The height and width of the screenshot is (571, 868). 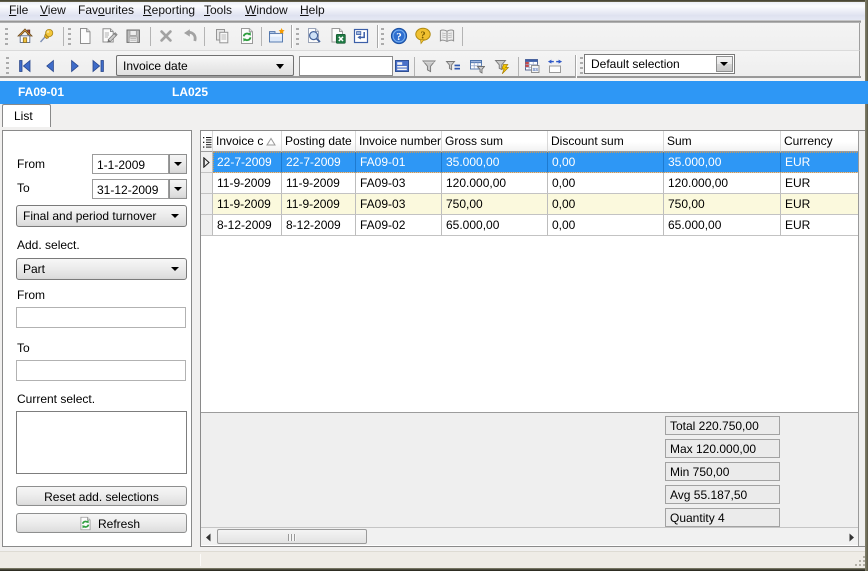 I want to click on svg-text: ss, so click(x=535, y=70).